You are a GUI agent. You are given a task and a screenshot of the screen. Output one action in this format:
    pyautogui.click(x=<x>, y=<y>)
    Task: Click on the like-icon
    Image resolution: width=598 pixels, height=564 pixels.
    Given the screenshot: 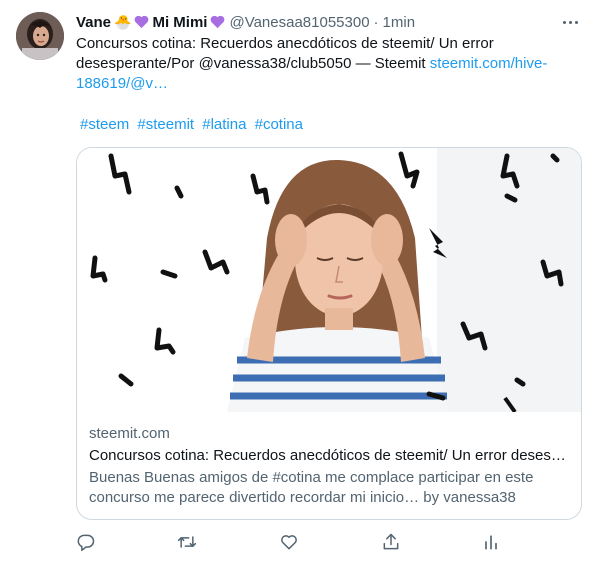 What is the action you would take?
    pyautogui.click(x=289, y=542)
    